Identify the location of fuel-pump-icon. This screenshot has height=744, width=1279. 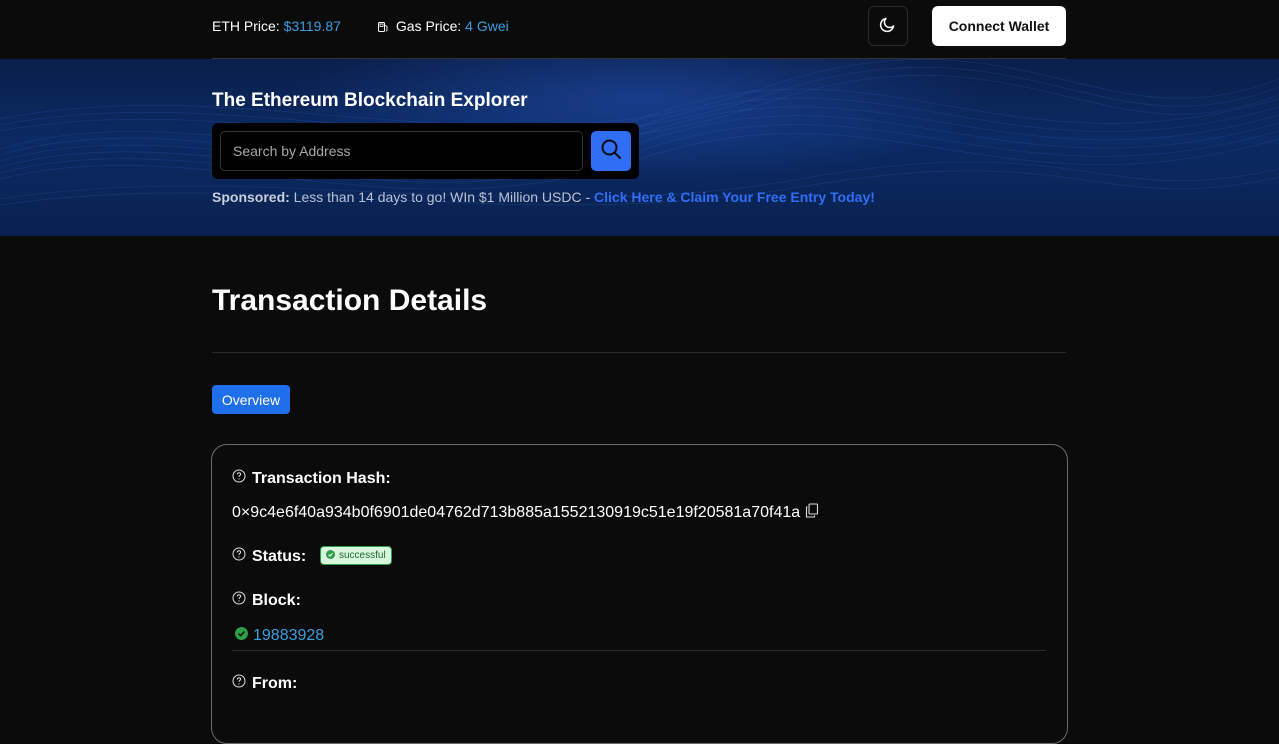
(383, 28).